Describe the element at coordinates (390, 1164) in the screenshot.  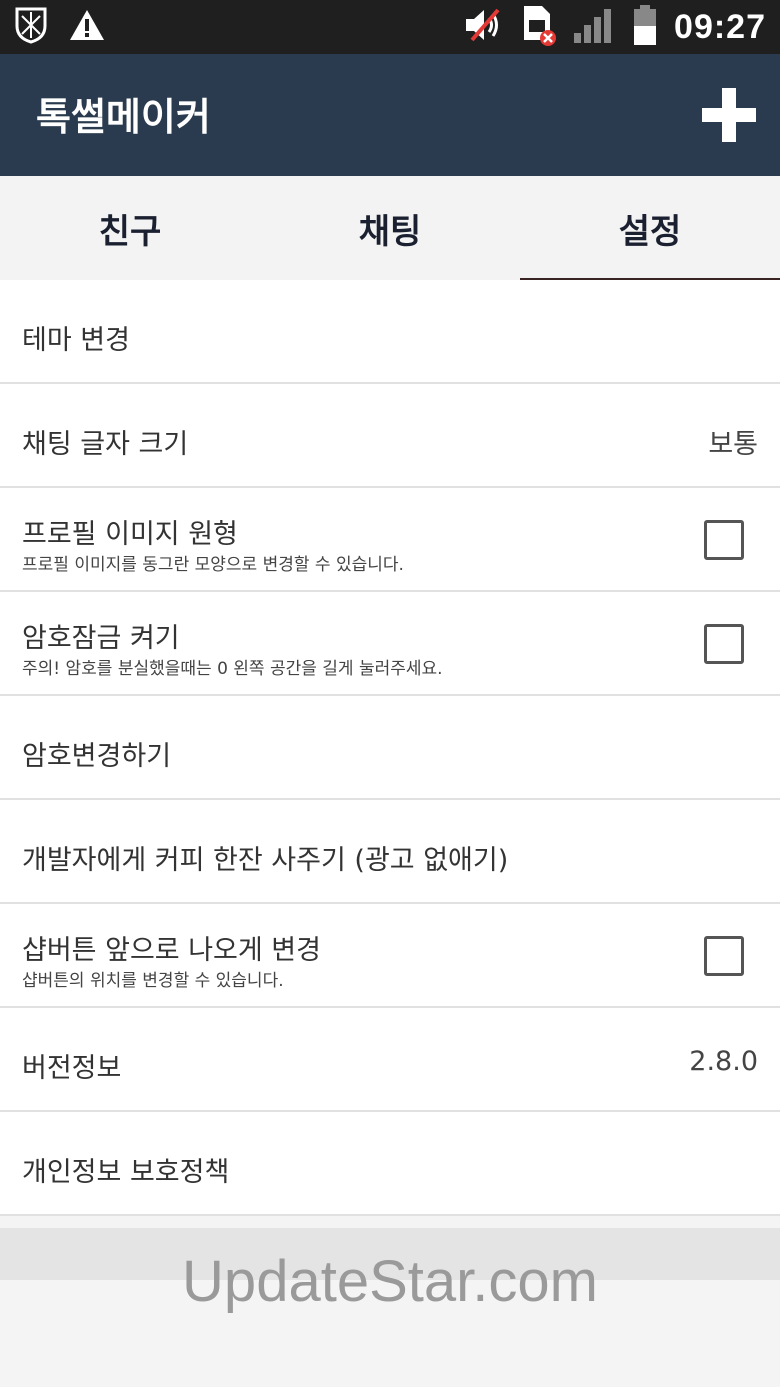
I see `setting-privacy: 개인정보 보호정책` at that location.